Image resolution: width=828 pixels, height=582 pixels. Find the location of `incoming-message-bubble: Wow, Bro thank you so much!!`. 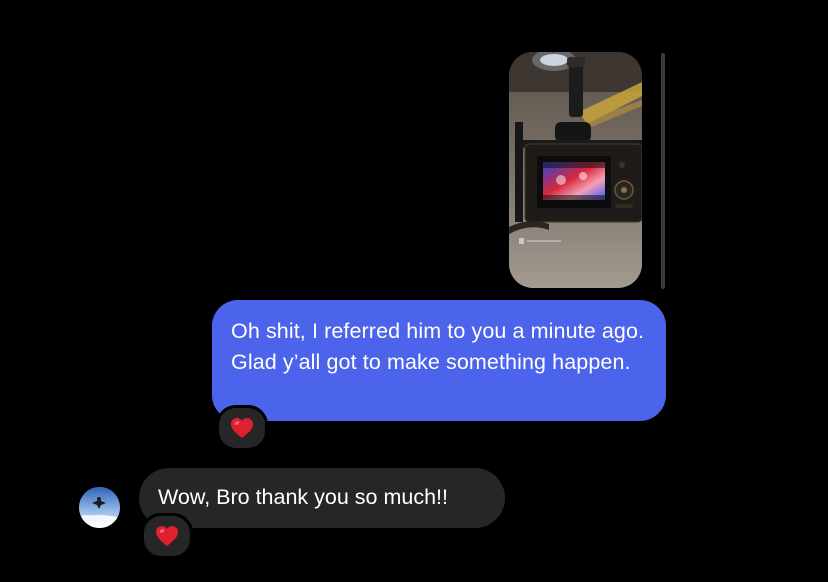

incoming-message-bubble: Wow, Bro thank you so much!! is located at coordinates (322, 498).